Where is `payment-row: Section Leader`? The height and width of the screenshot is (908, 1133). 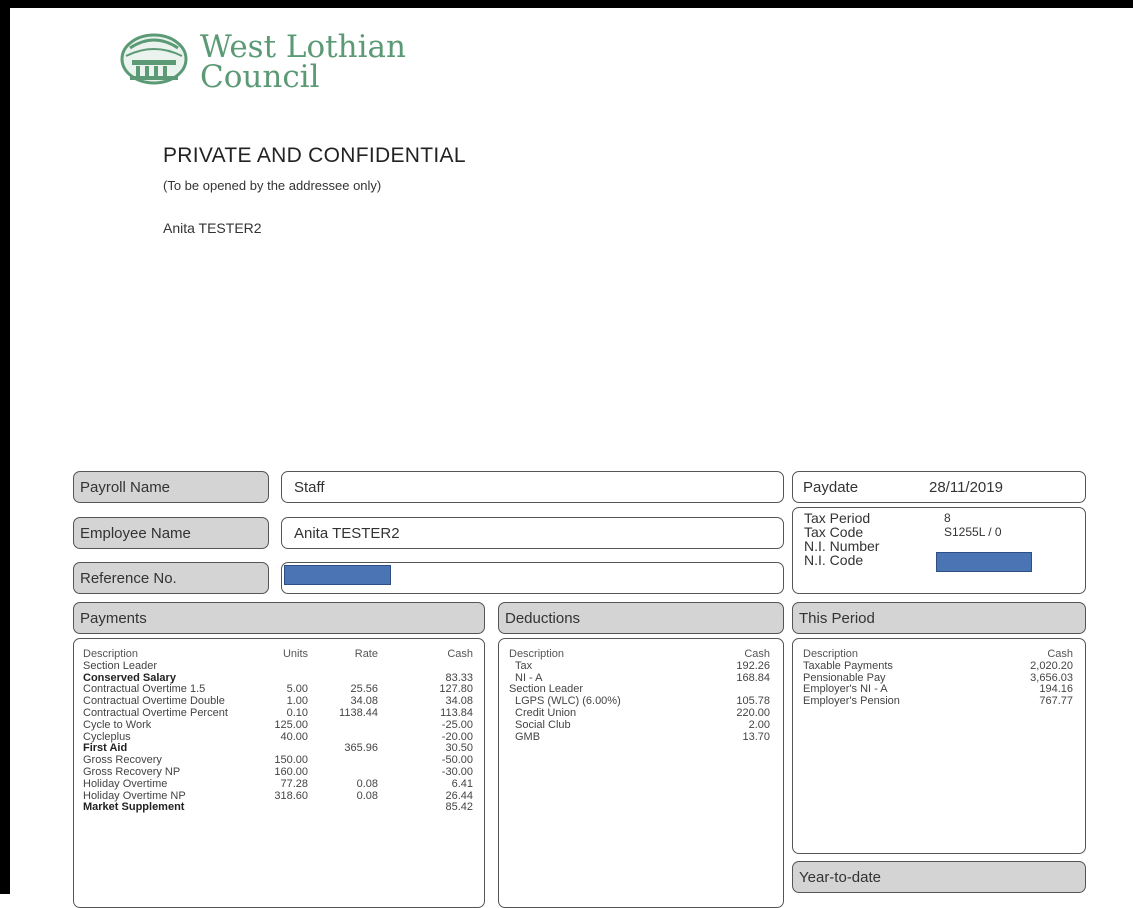 payment-row: Section Leader is located at coordinates (278, 666).